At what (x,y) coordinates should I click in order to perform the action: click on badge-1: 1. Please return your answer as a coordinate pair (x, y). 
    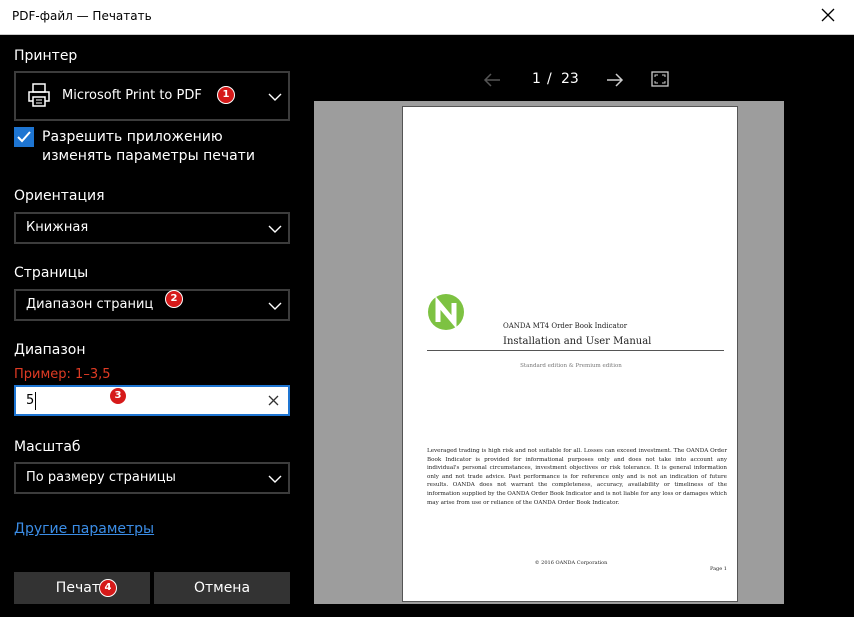
    Looking at the image, I should click on (226, 95).